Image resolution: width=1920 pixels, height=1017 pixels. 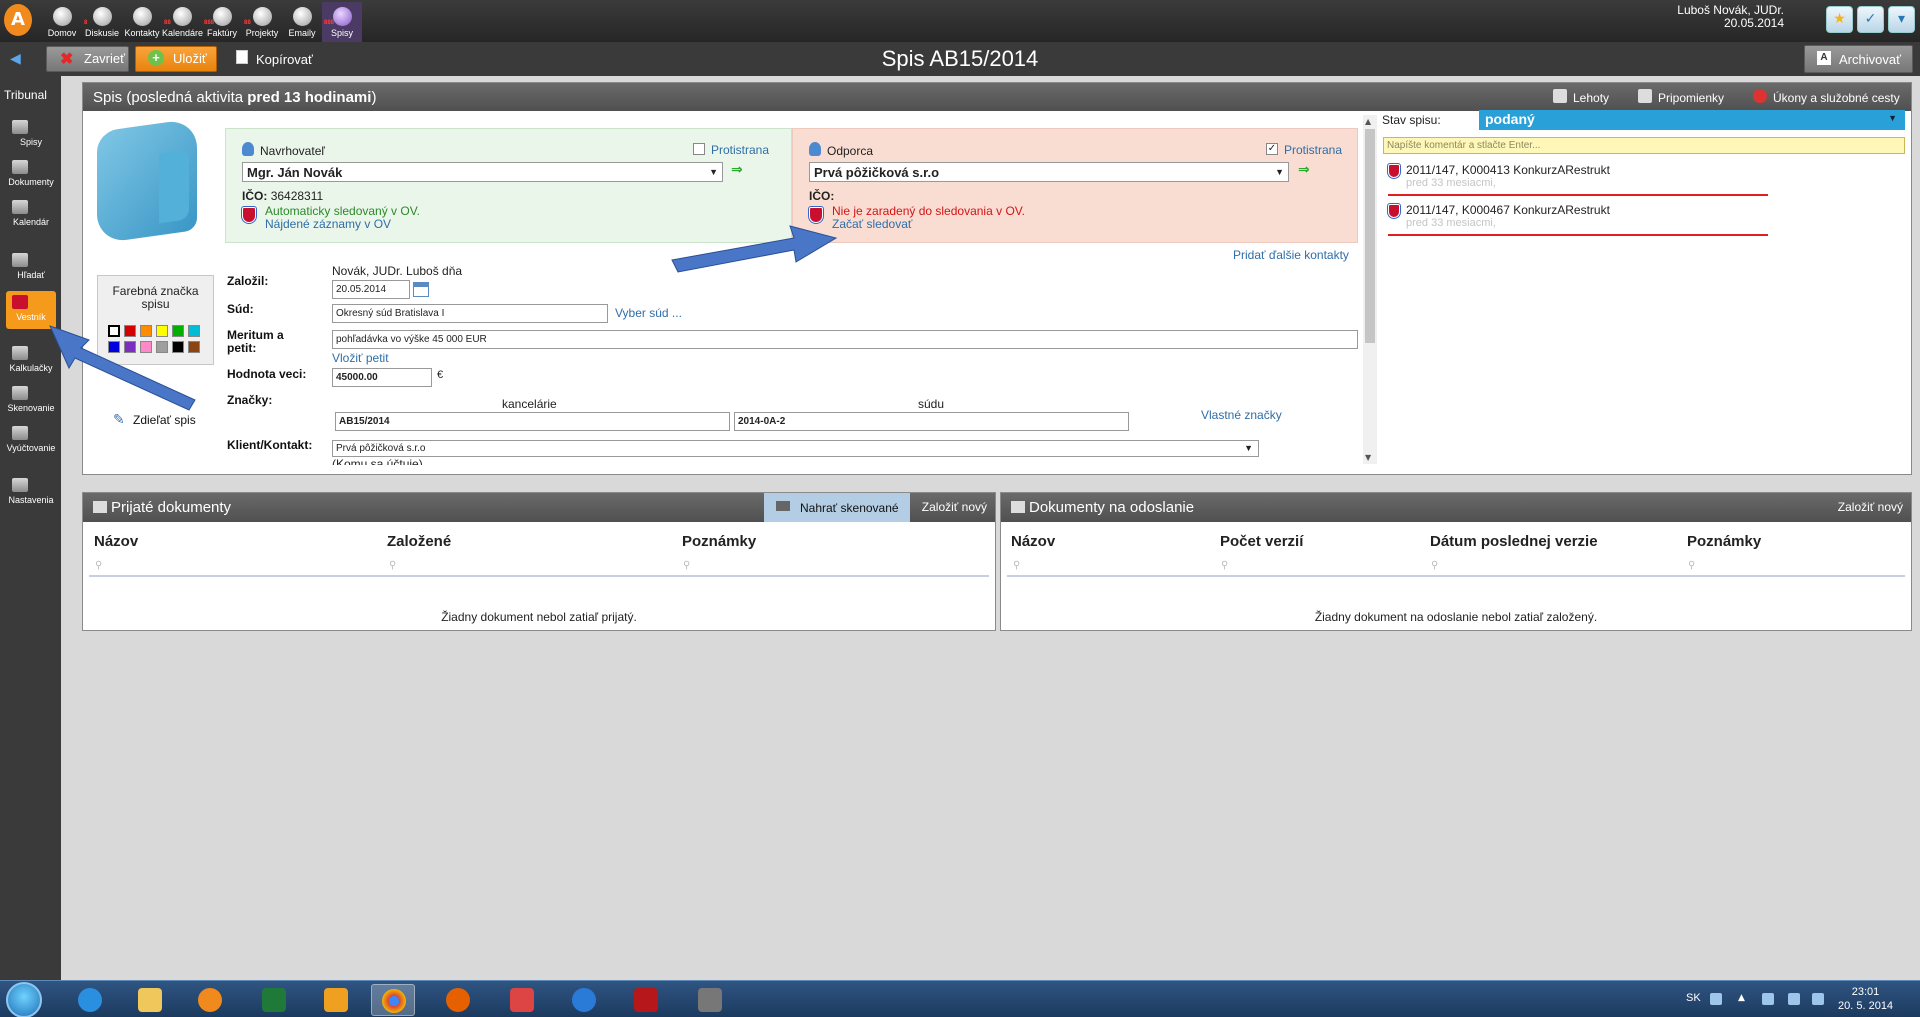 What do you see at coordinates (31, 399) in the screenshot?
I see `sidebar-item-skenovanie: Skenovanie` at bounding box center [31, 399].